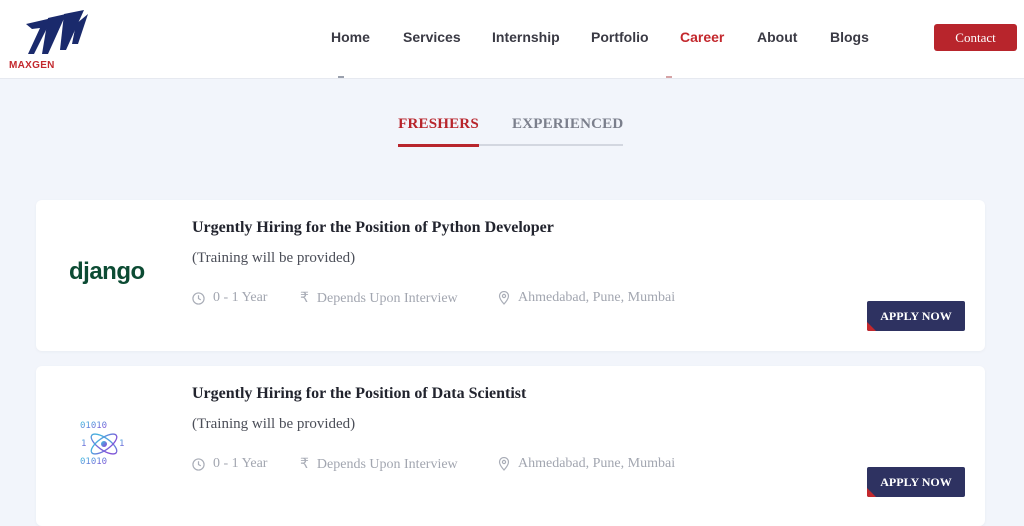  What do you see at coordinates (568, 124) in the screenshot?
I see `tab-experienced-label: EXPERIENCED` at bounding box center [568, 124].